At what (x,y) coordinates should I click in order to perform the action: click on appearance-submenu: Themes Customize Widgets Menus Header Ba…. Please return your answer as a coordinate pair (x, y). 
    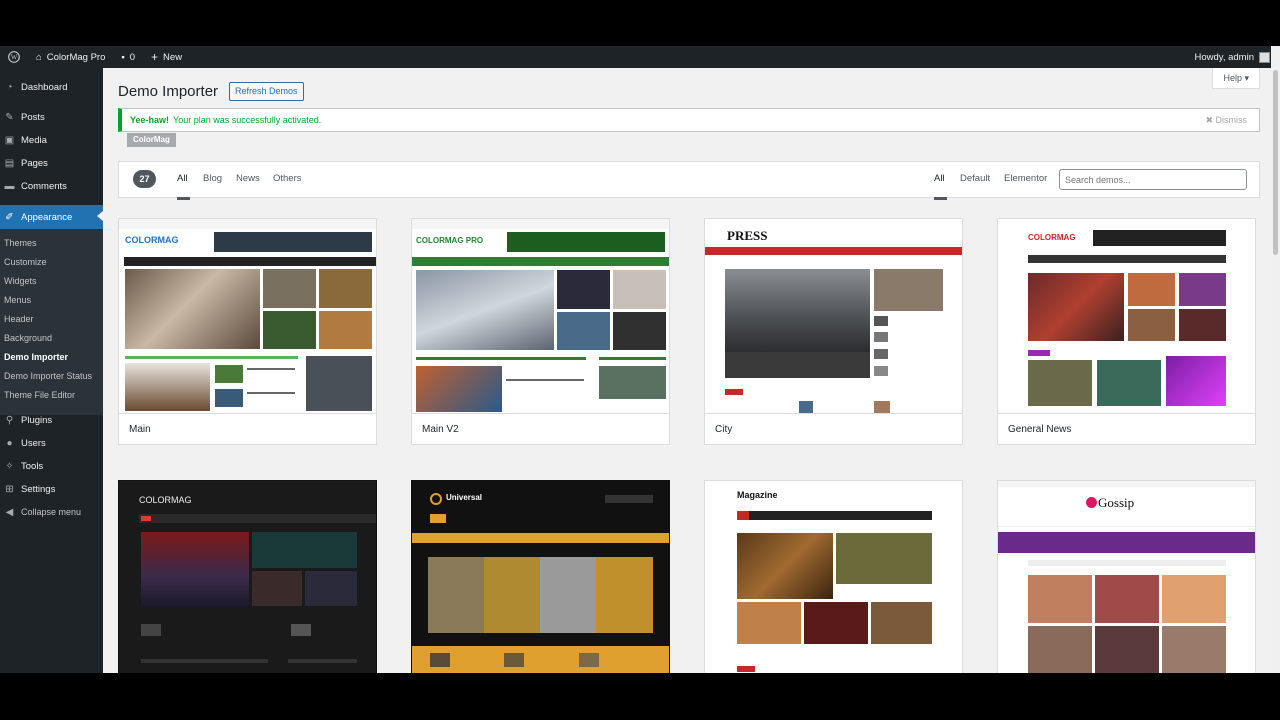
    Looking at the image, I should click on (51, 322).